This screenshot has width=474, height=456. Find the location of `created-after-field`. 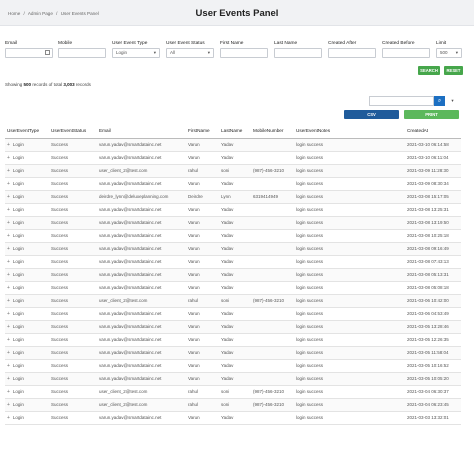

created-after-field is located at coordinates (352, 53).